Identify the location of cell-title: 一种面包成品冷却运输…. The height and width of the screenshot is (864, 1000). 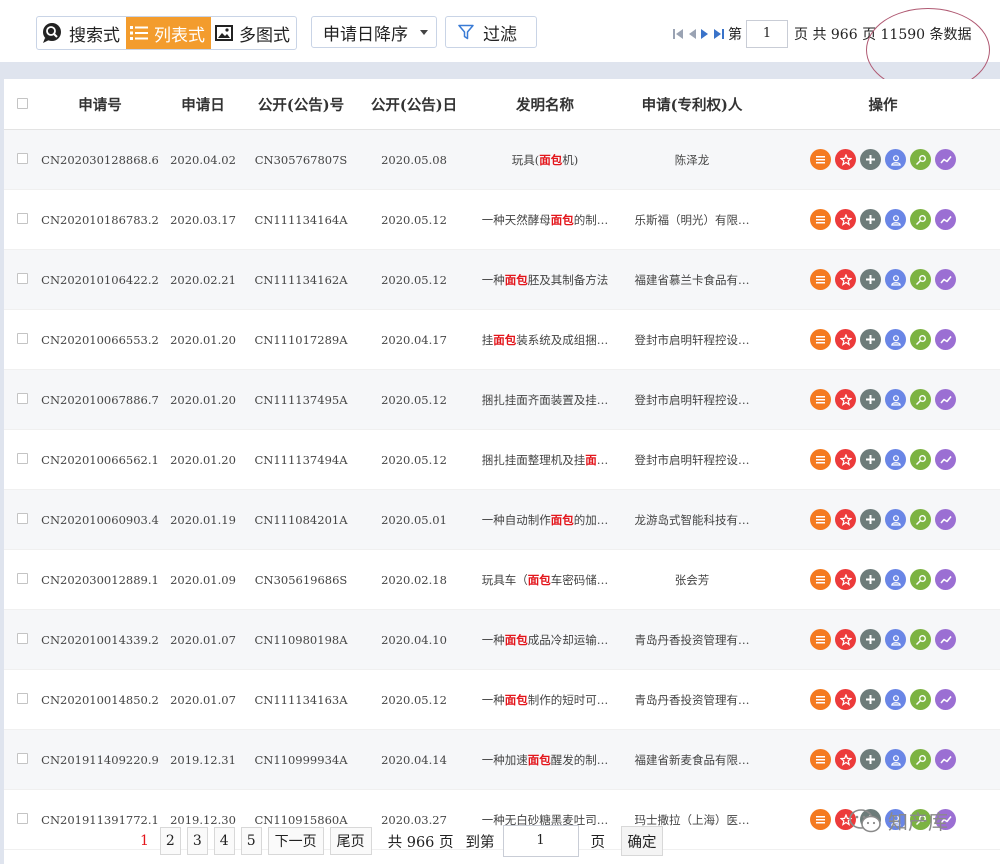
(545, 639).